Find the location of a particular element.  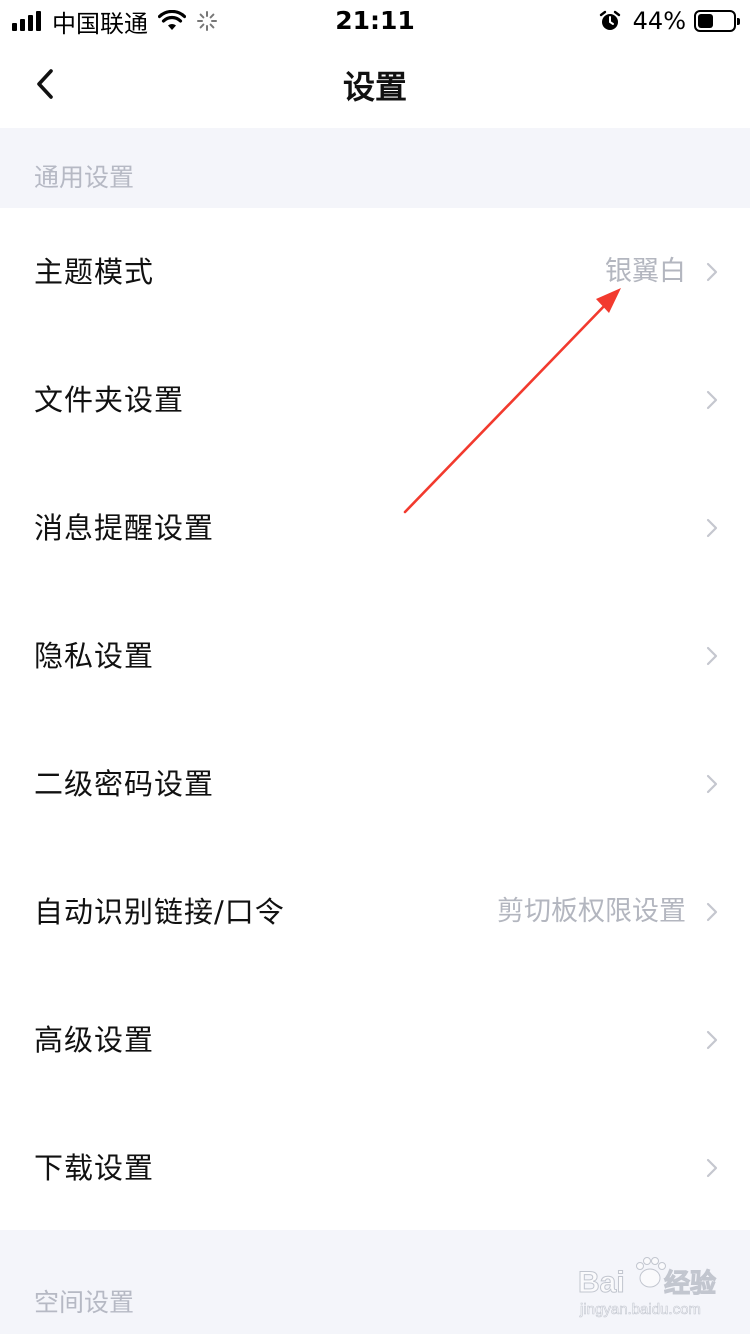

settings-item-notifications: 消息提醒设置 is located at coordinates (375, 528).